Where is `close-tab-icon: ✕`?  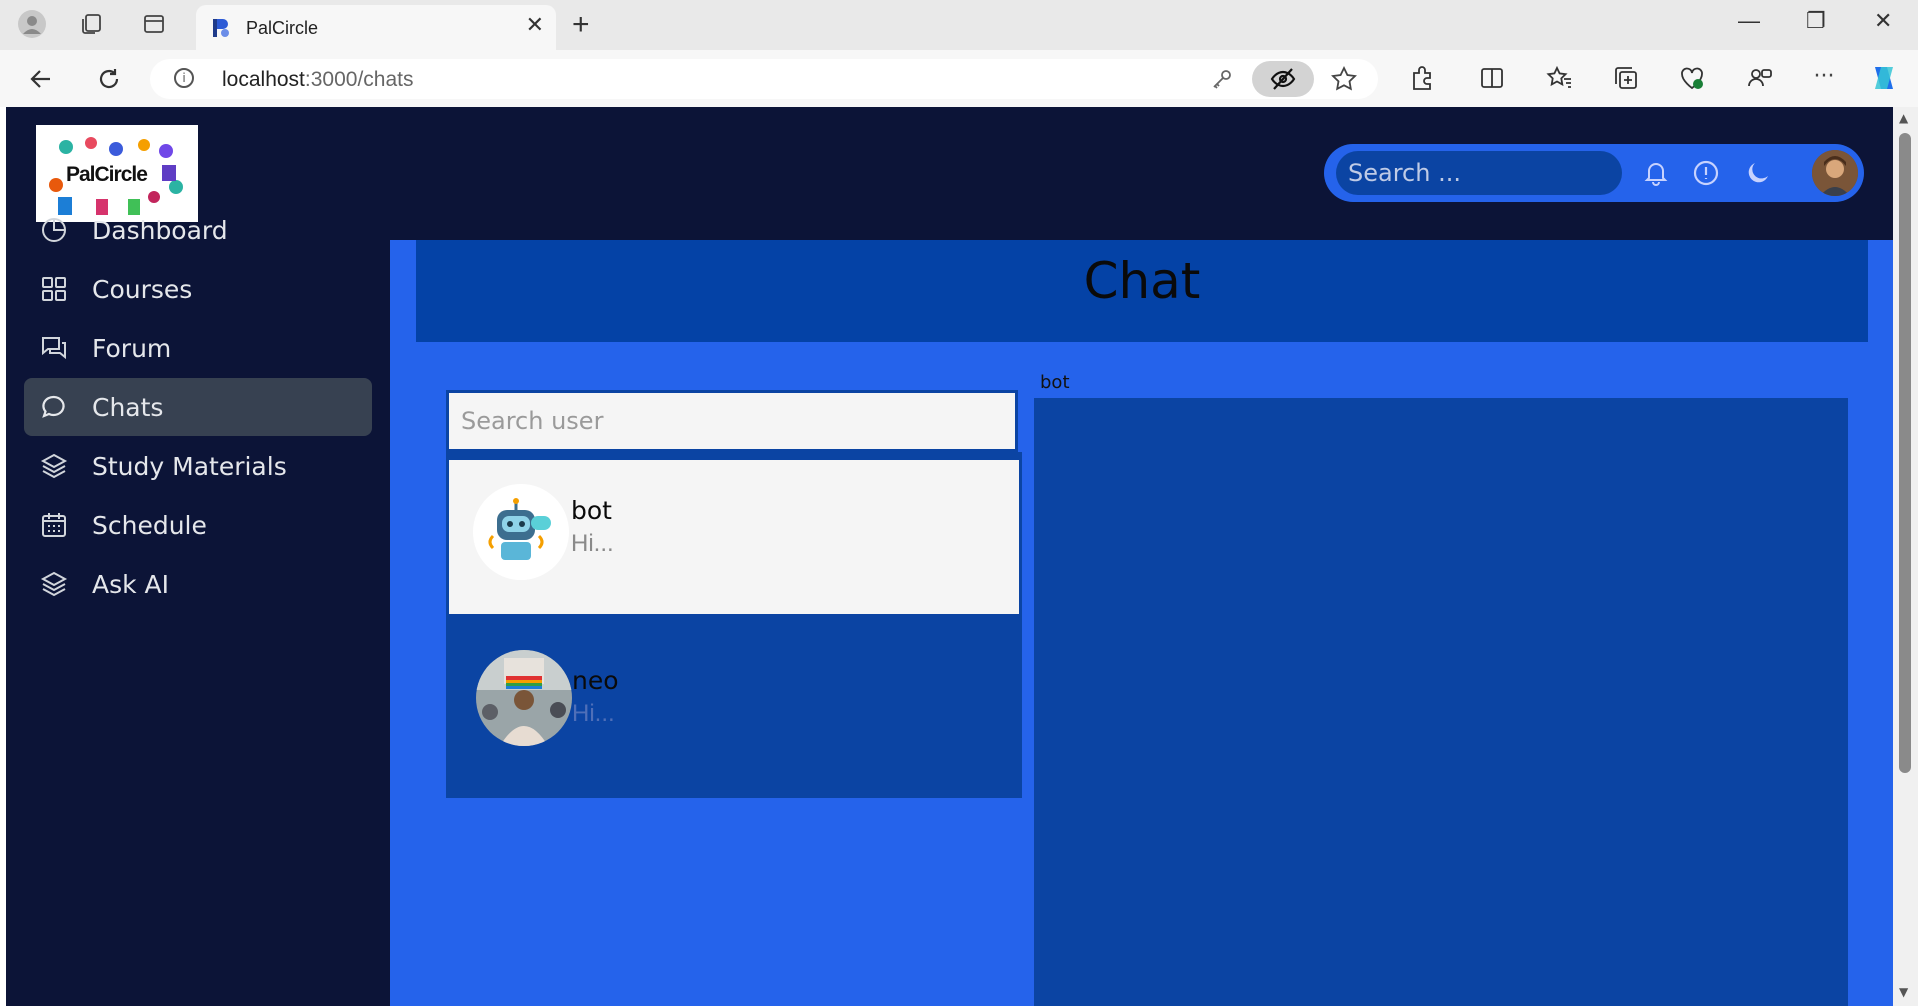
close-tab-icon: ✕ is located at coordinates (535, 25).